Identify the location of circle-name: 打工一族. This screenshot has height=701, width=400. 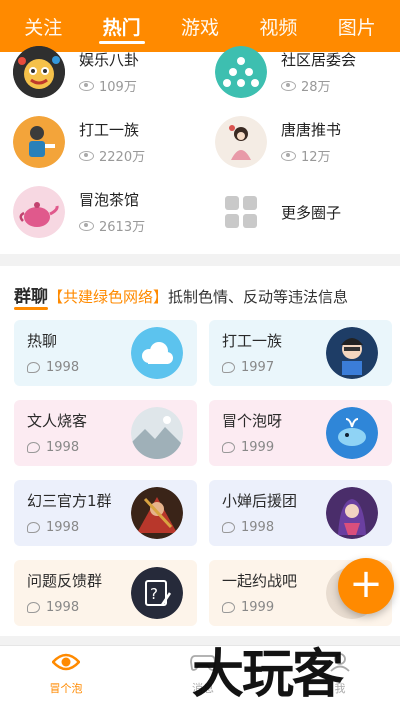
(109, 130).